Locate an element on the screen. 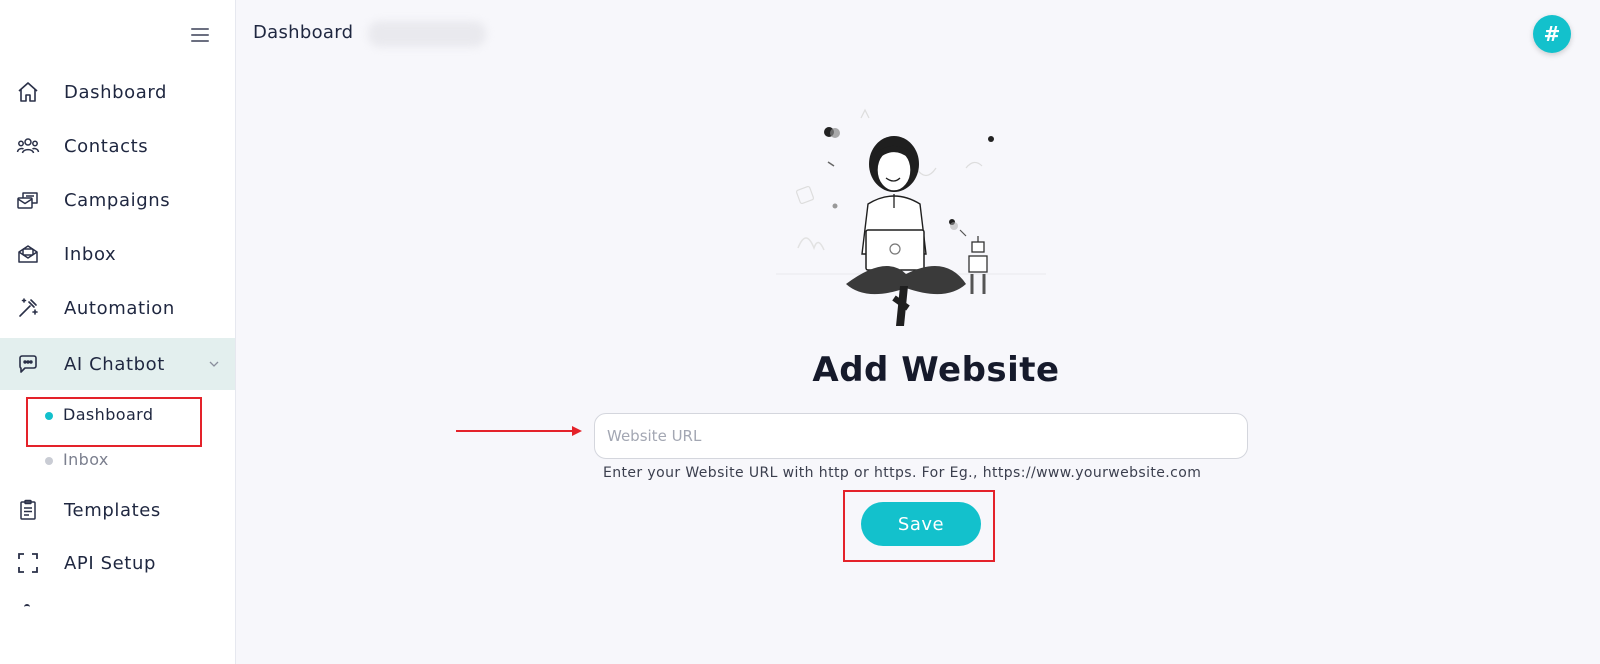  sidebar-item-campaigns: Campaigns is located at coordinates (117, 200).